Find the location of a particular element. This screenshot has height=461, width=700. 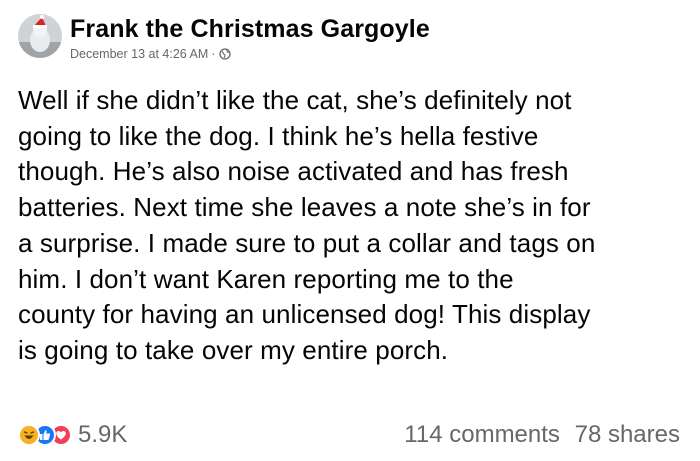

haha-icon is located at coordinates (29, 435).